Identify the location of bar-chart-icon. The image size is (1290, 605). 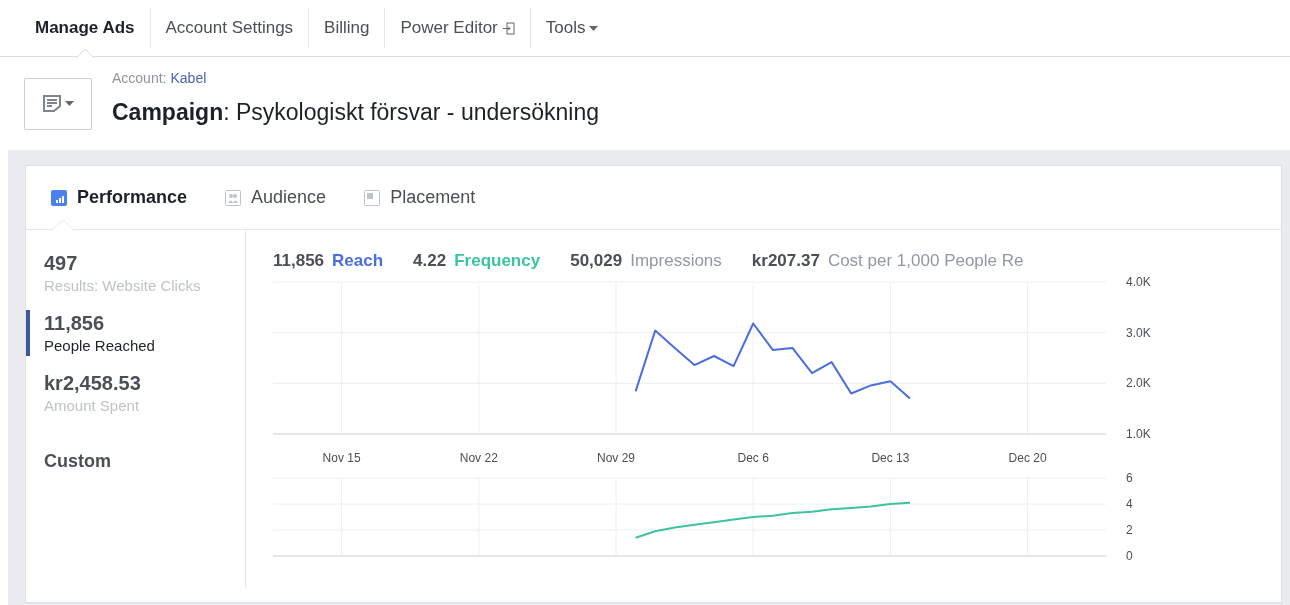
(59, 197).